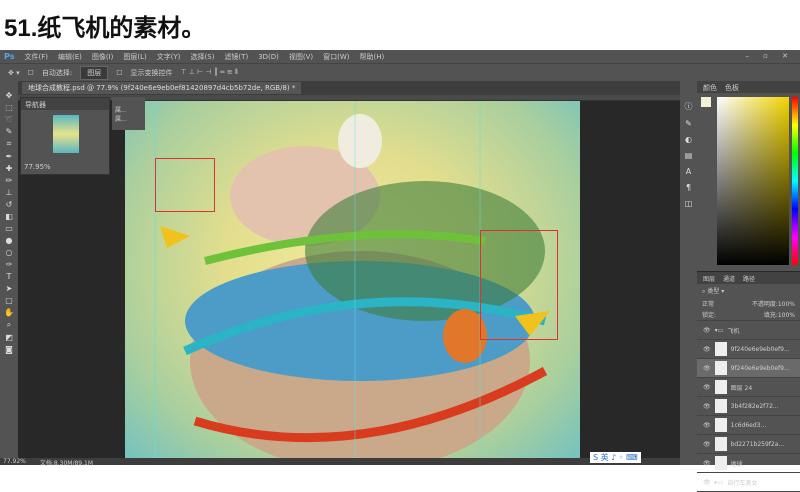  I want to click on menu-layer: 图层(L), so click(134, 57).